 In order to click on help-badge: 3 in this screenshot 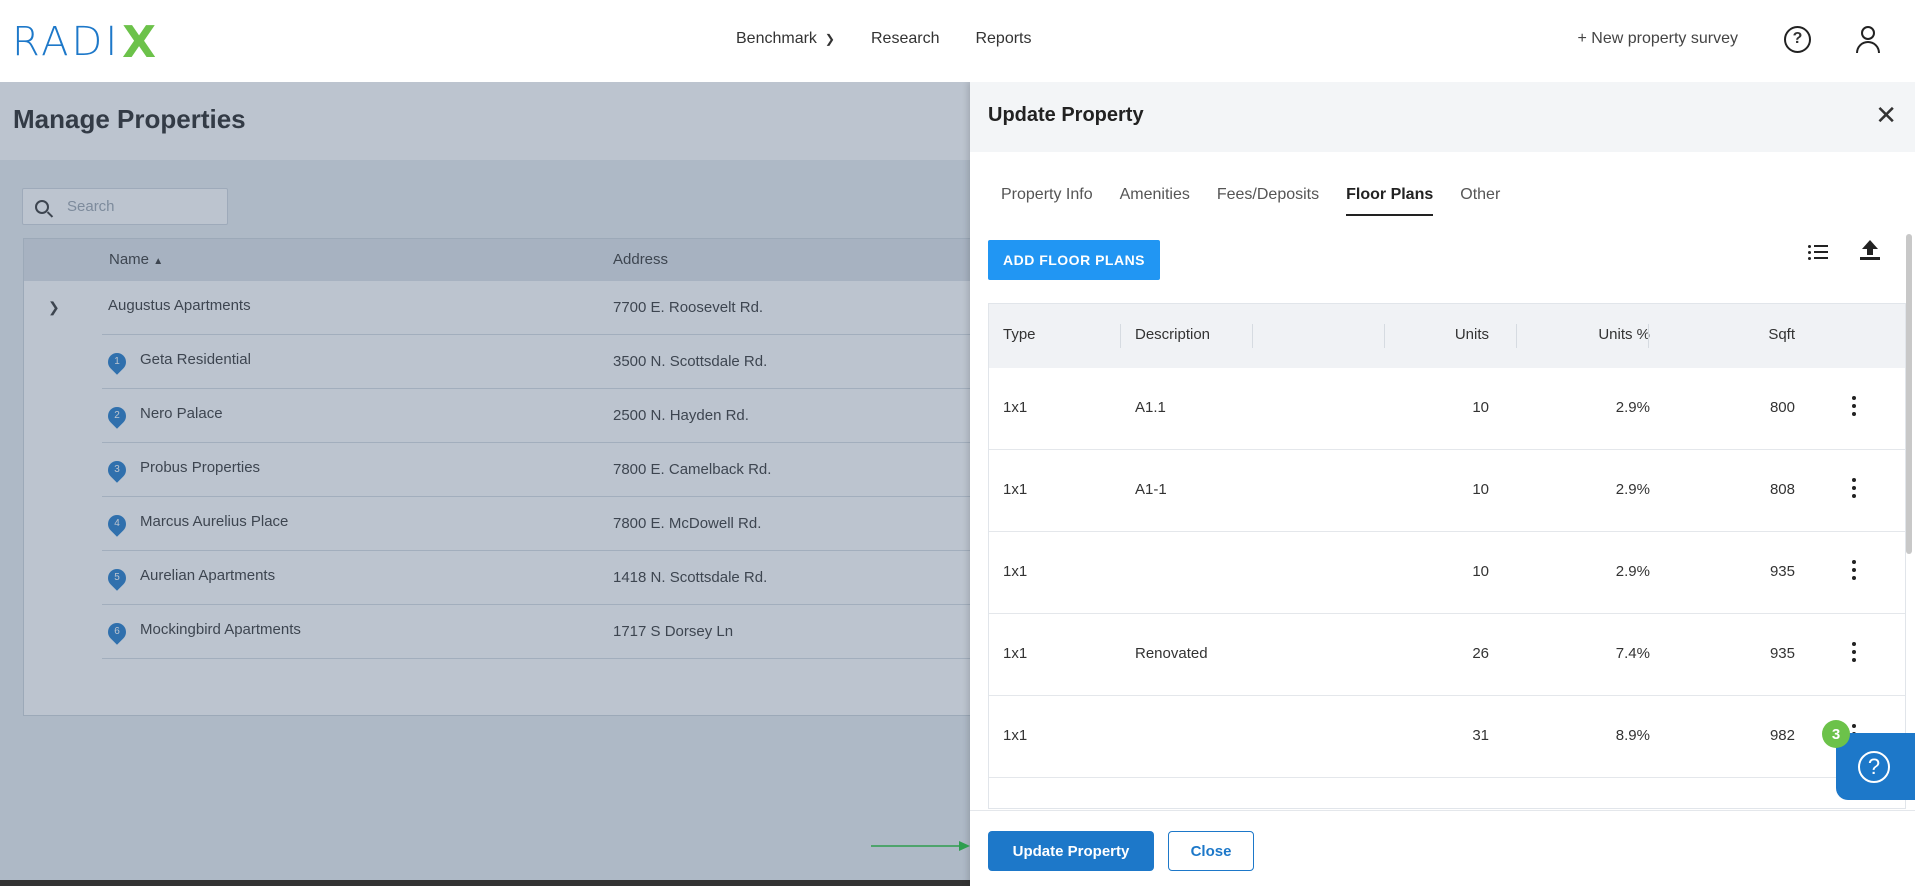, I will do `click(1836, 734)`.